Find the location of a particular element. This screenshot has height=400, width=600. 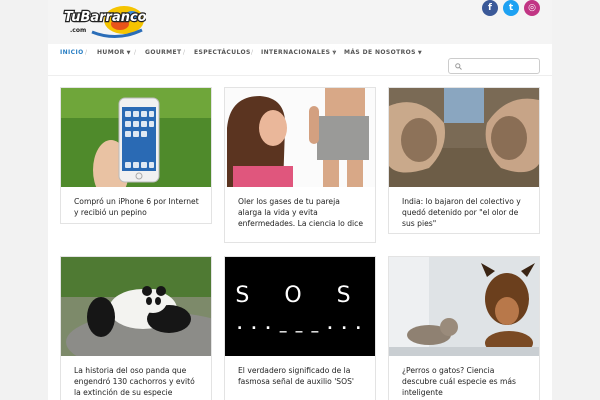

logo-graphic: TuBarranco .com is located at coordinates (105, 22).